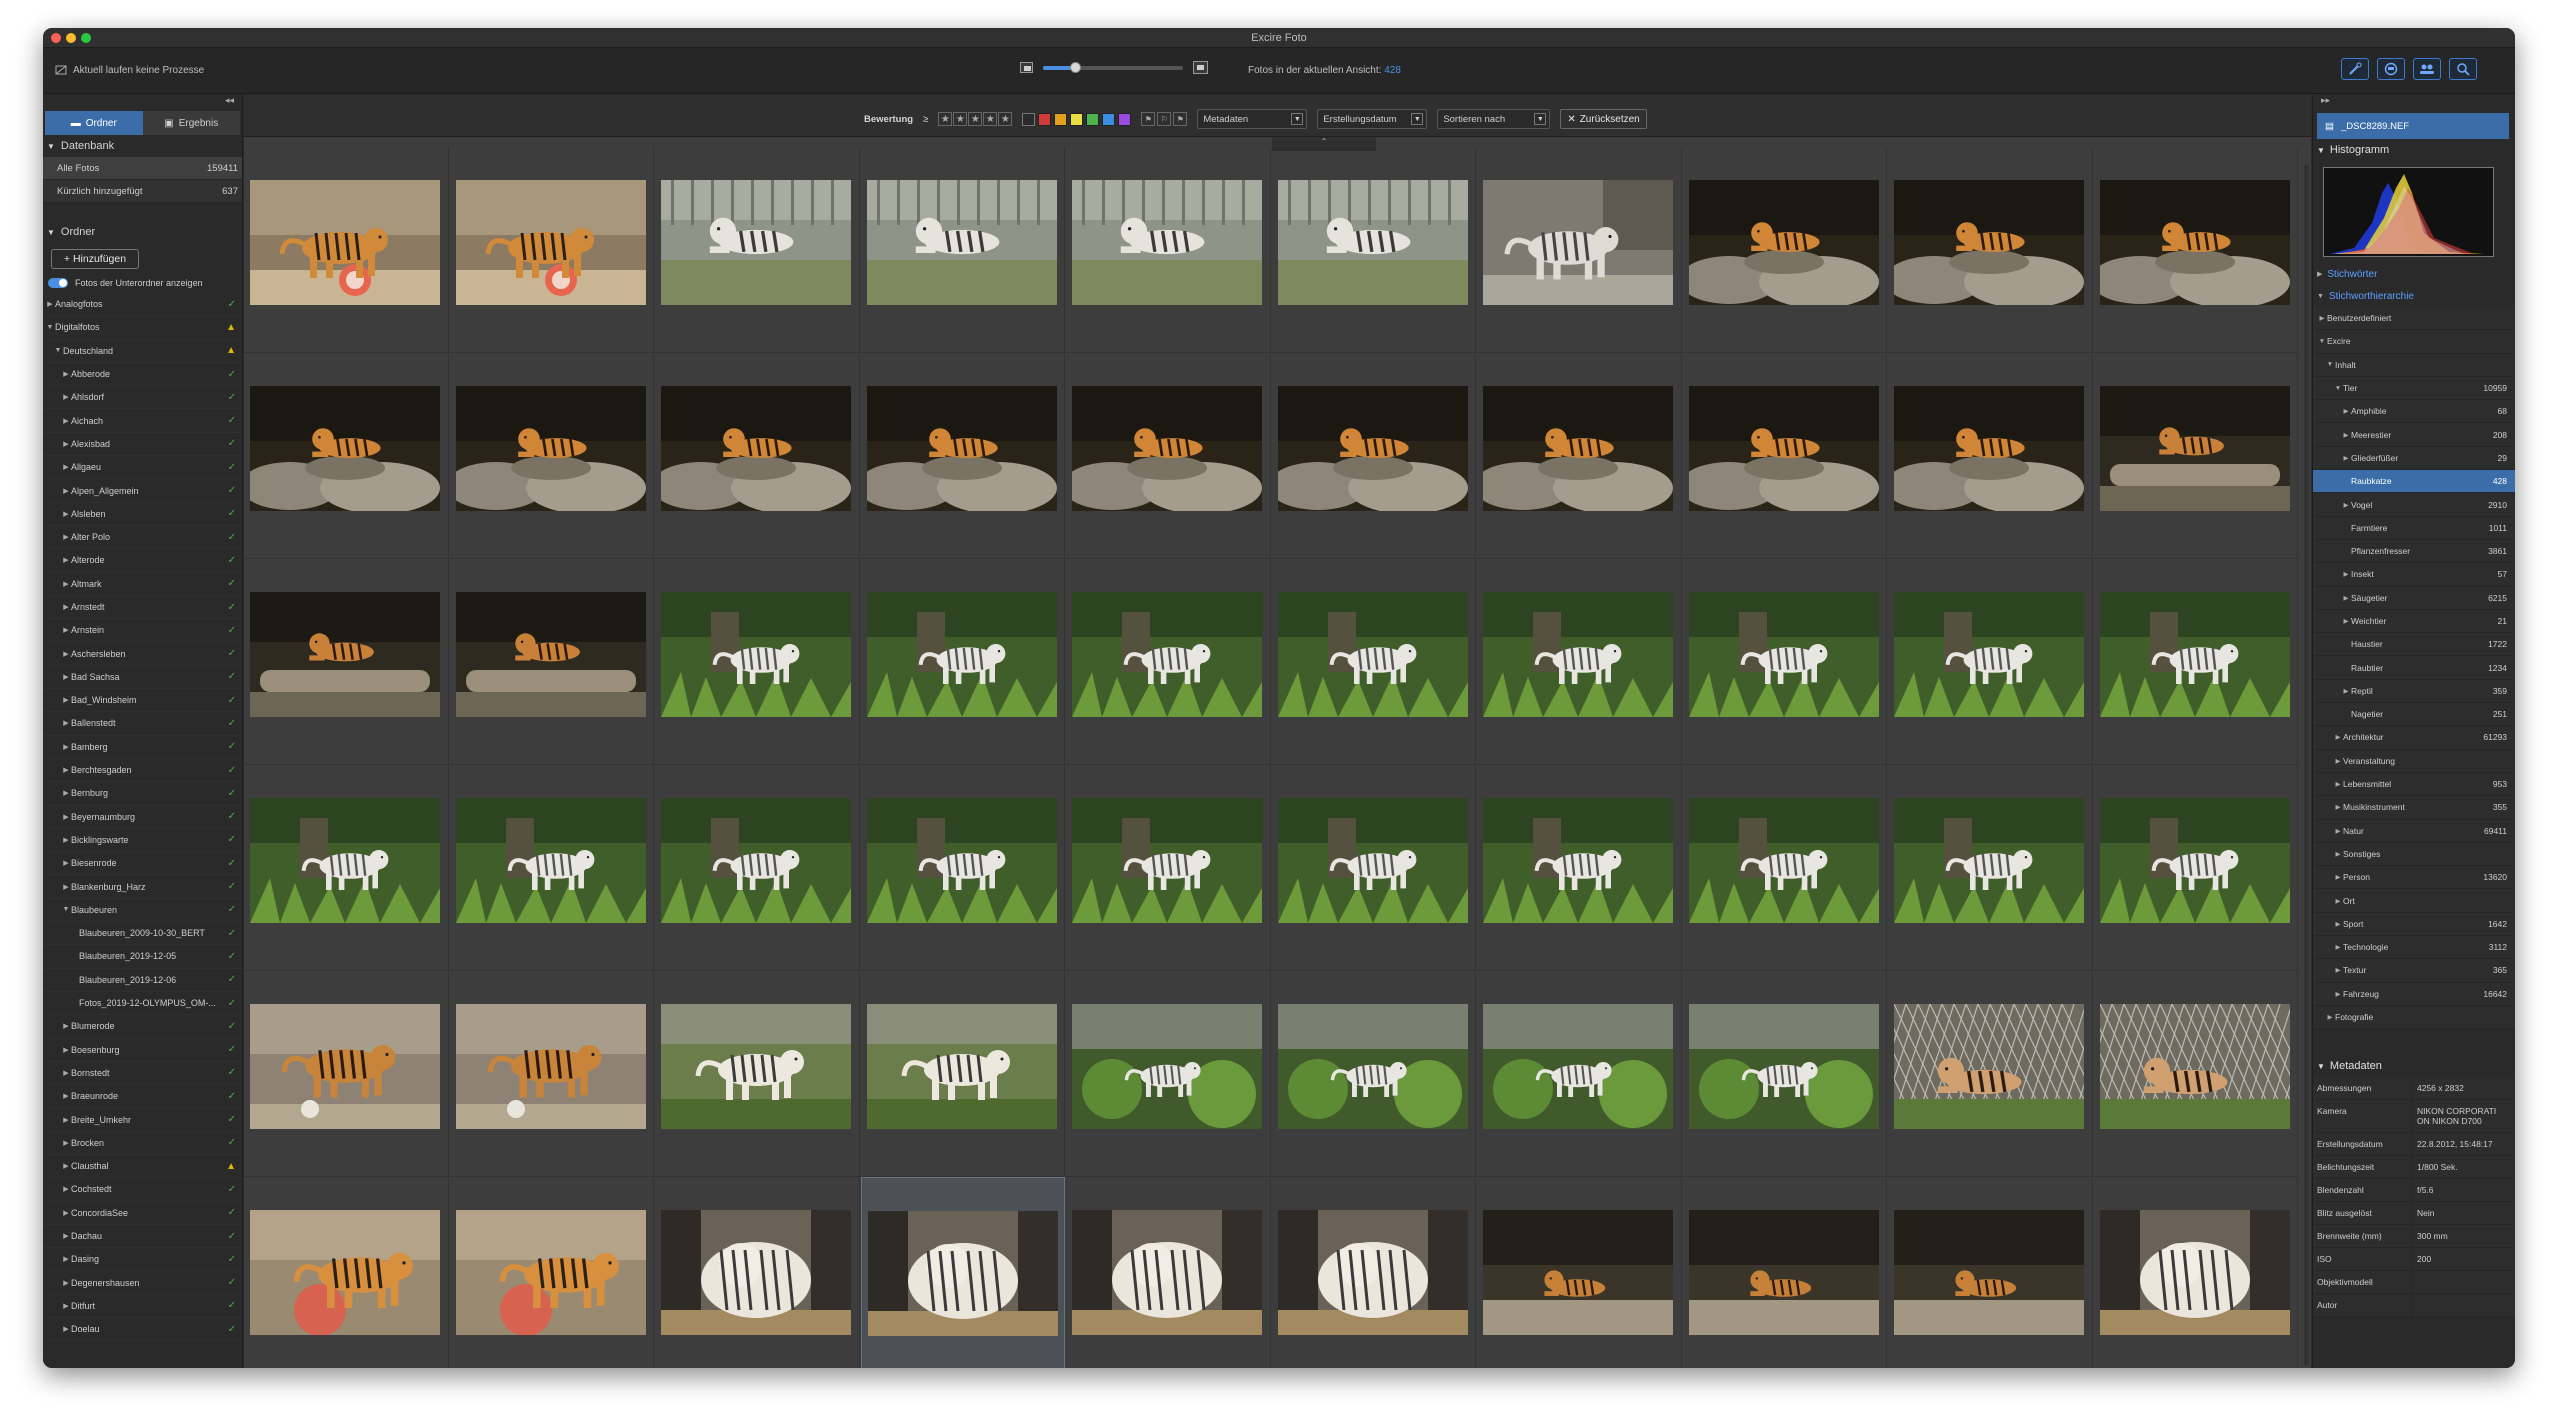 The image size is (2560, 1425). Describe the element at coordinates (142, 771) in the screenshot. I see `folder-tree-item: ▶ Berchtesgaden ✓` at that location.